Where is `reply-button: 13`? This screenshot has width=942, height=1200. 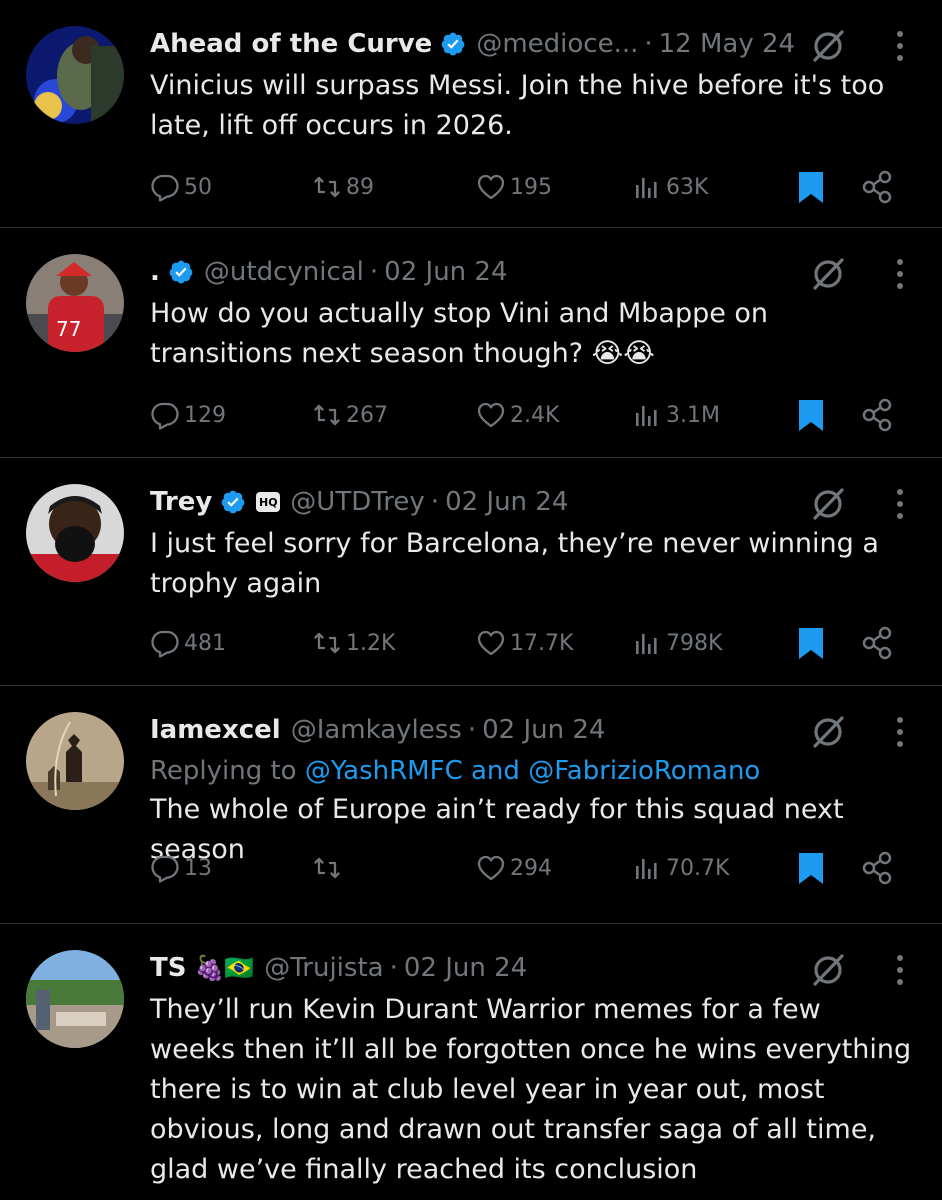 reply-button: 13 is located at coordinates (181, 868).